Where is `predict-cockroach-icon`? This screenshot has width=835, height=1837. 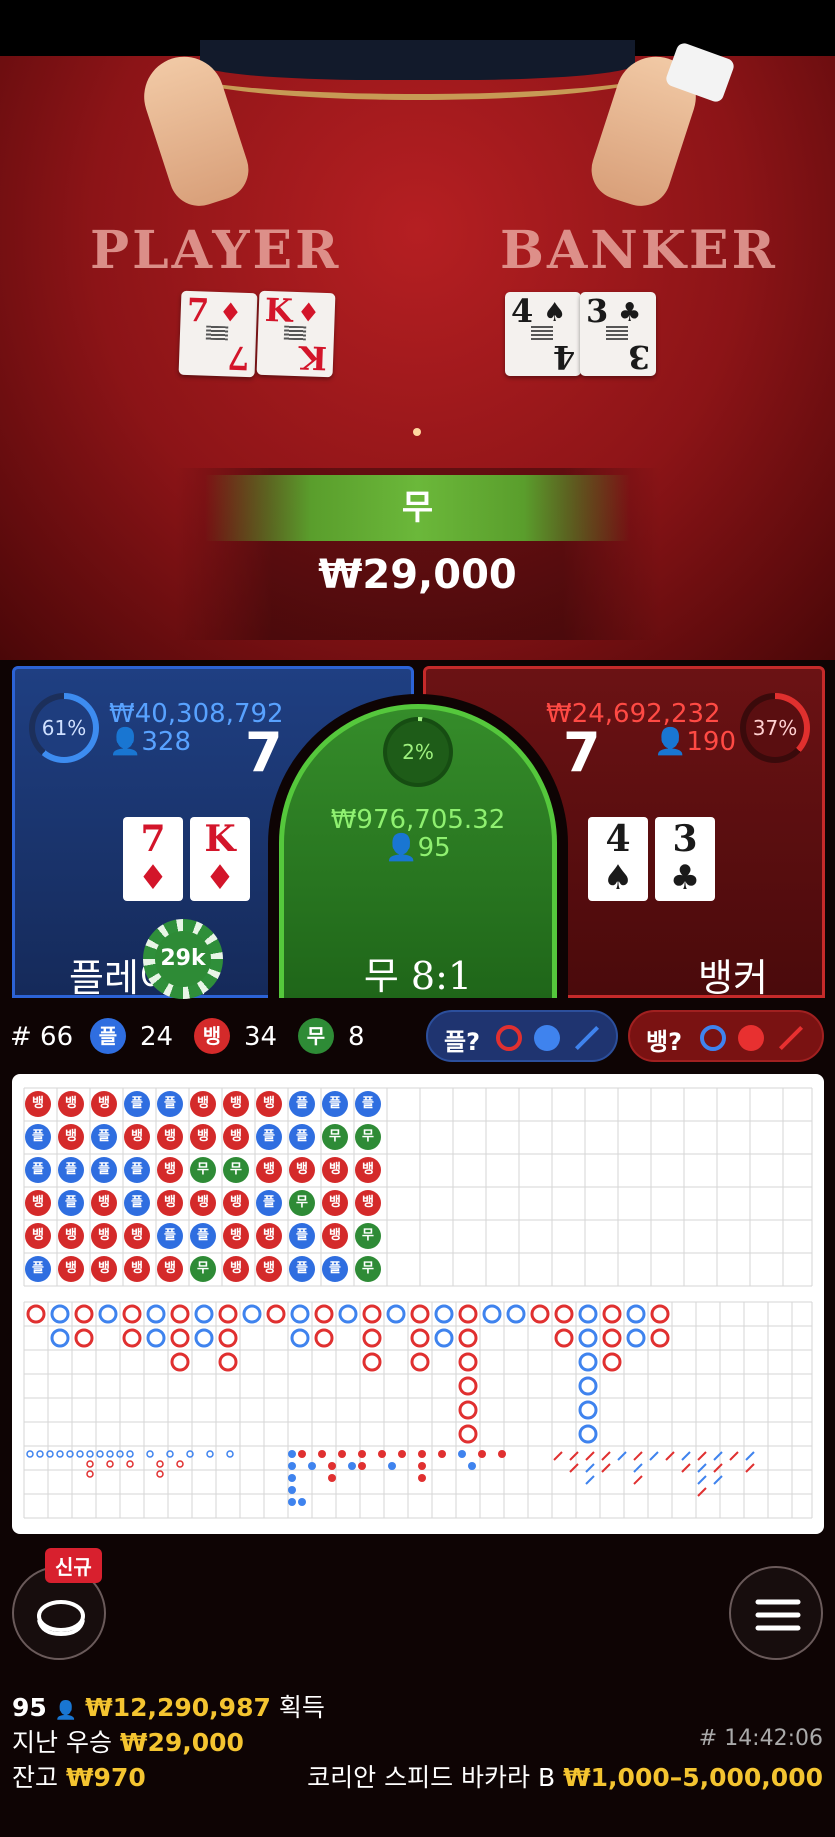
predict-cockroach-icon is located at coordinates (791, 1038).